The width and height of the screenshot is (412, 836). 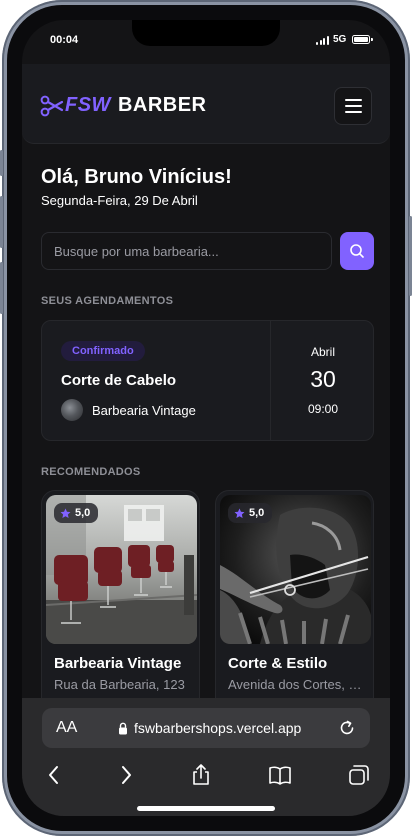 I want to click on home-indicator, so click(x=206, y=808).